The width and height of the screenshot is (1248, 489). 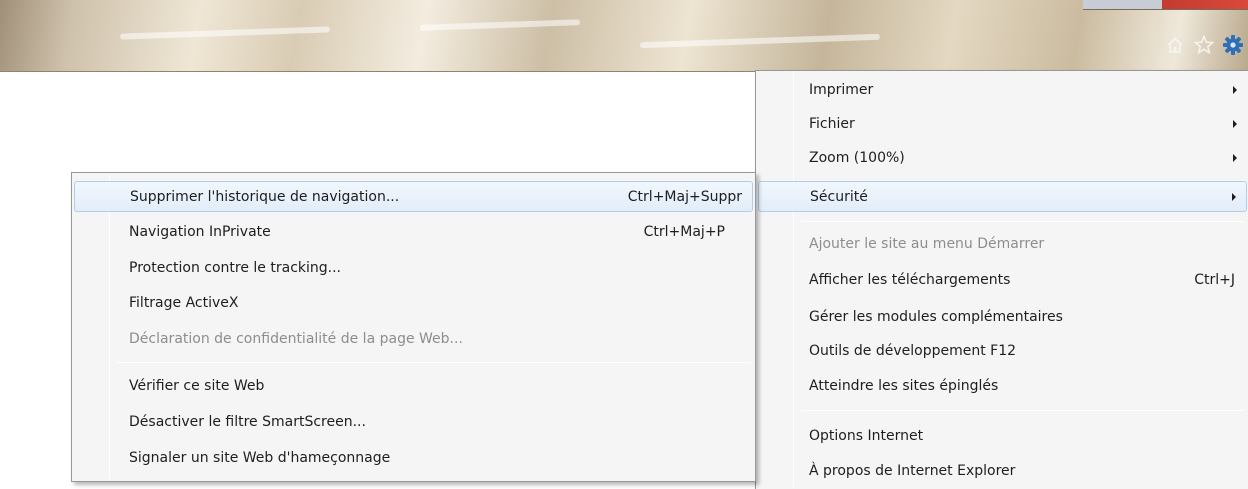 I want to click on menu-item-label: Afficher les téléchargements, so click(x=910, y=279).